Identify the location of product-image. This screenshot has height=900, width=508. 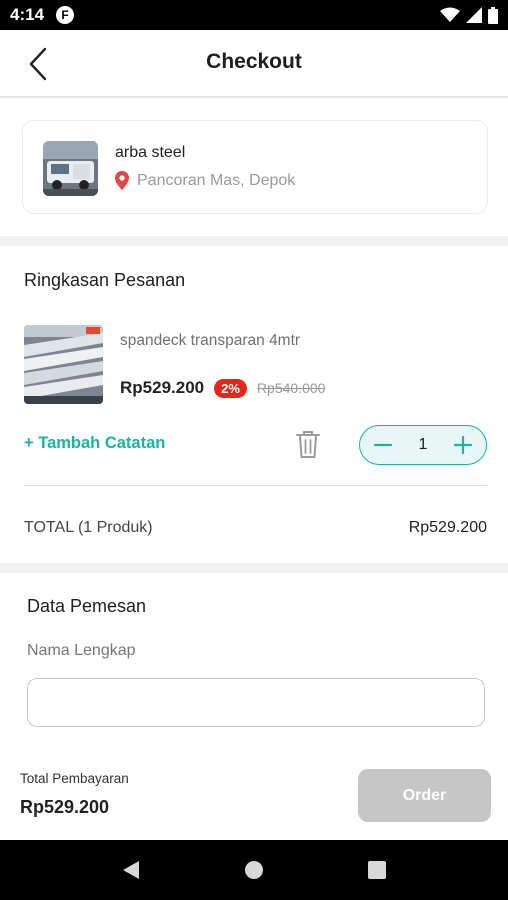
(63, 364).